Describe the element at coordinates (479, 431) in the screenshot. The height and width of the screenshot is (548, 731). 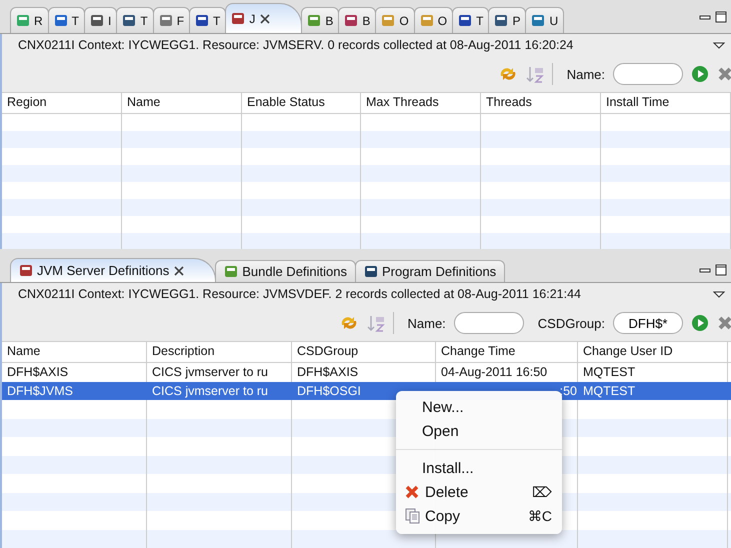
I see `menu-item: Open` at that location.